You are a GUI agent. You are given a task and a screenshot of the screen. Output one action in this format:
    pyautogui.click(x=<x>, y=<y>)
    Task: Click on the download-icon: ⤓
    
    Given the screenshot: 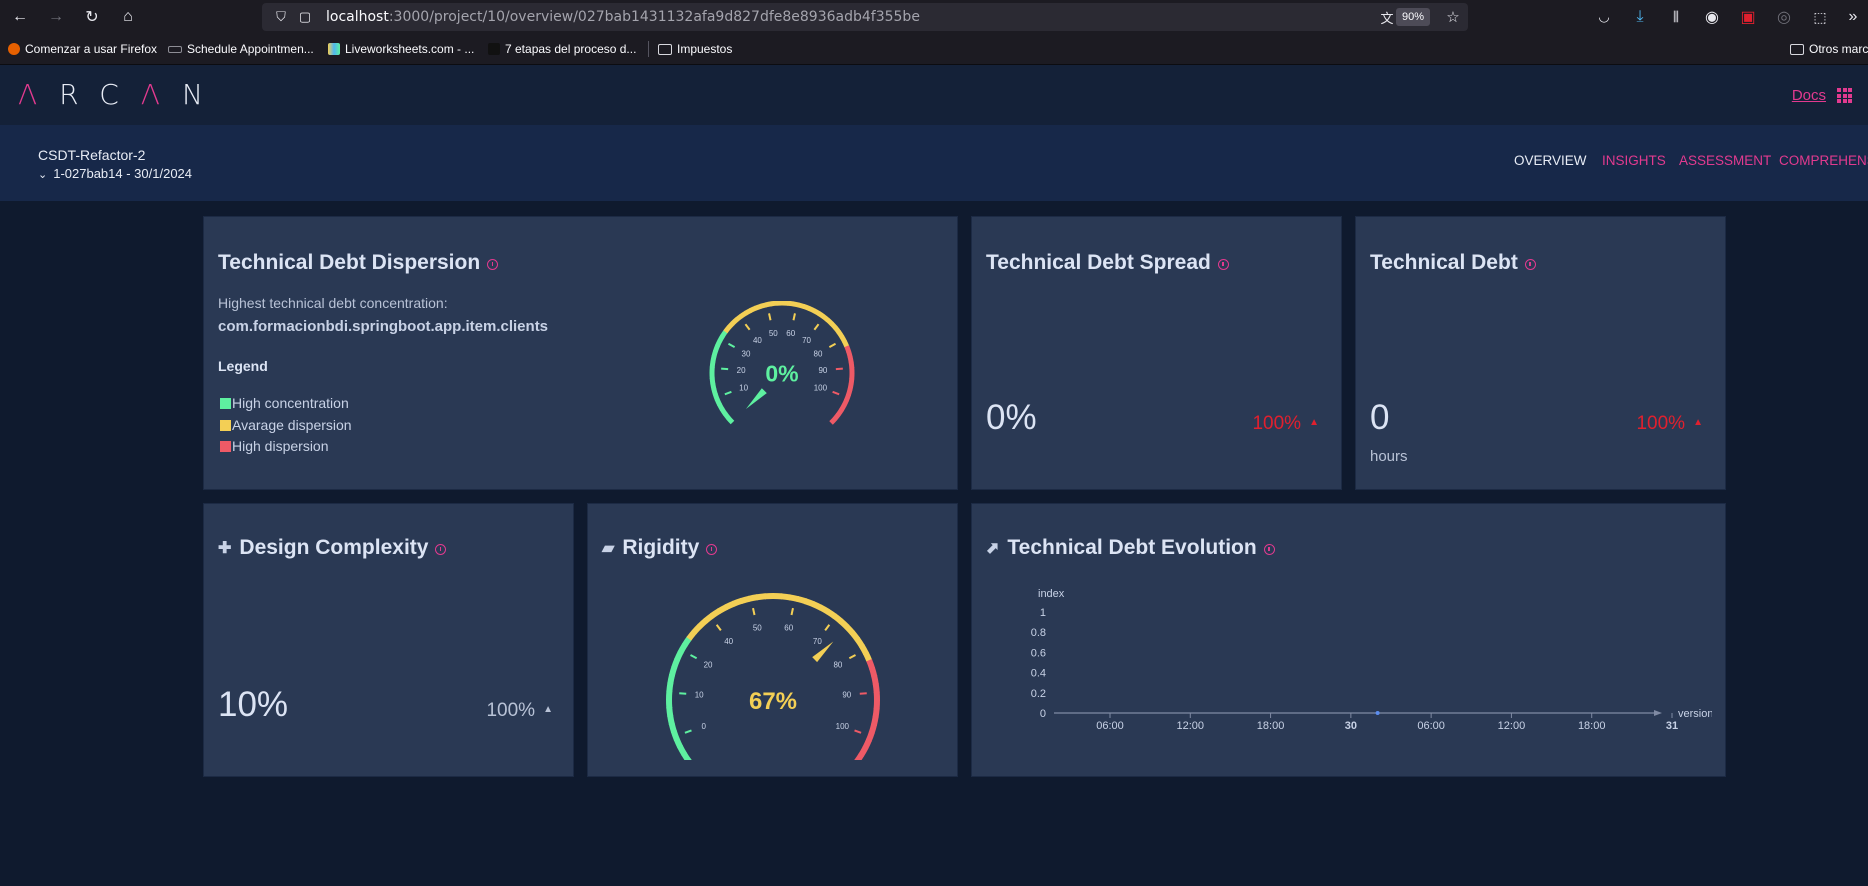 What is the action you would take?
    pyautogui.click(x=1640, y=17)
    